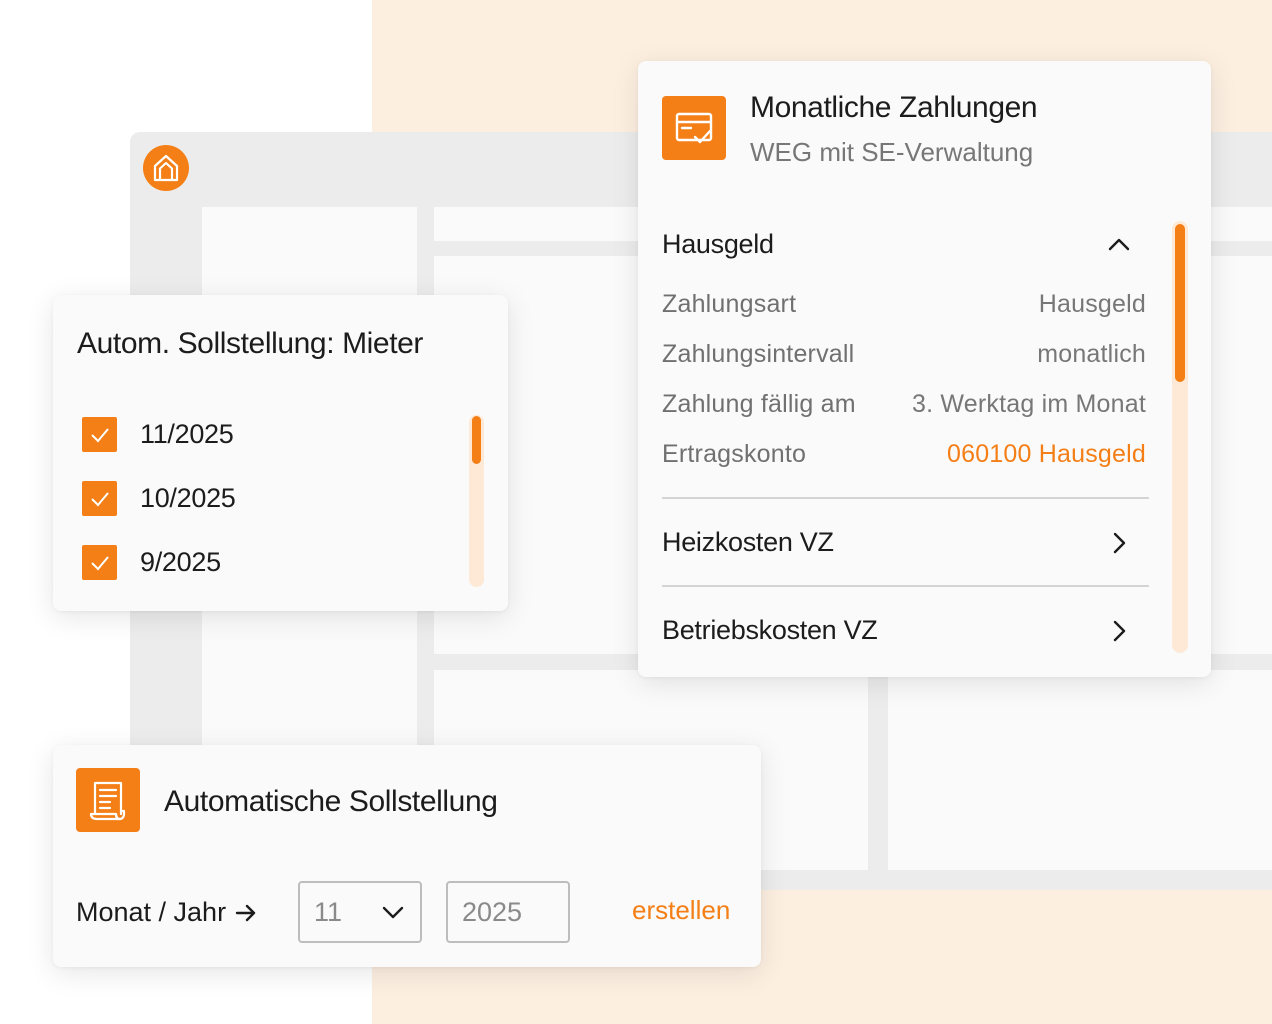  Describe the element at coordinates (892, 152) in the screenshot. I see `card-subtitle: WEG mit SE-Verwaltung` at that location.